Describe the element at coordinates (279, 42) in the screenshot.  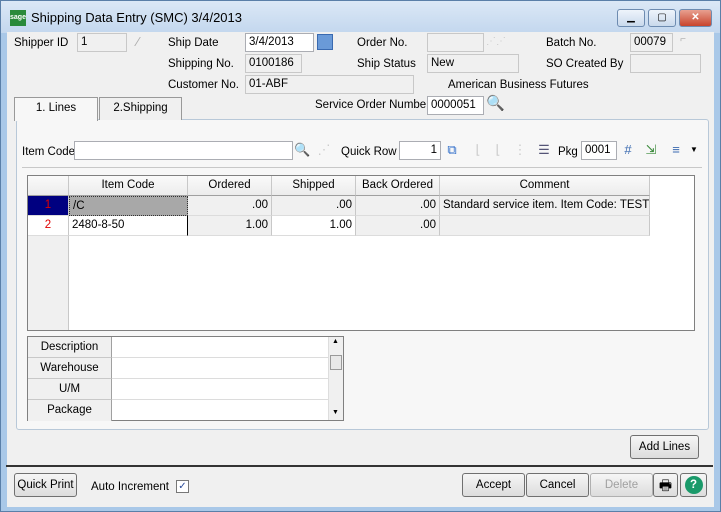
I see `ship-date-field: 3/4/2013` at that location.